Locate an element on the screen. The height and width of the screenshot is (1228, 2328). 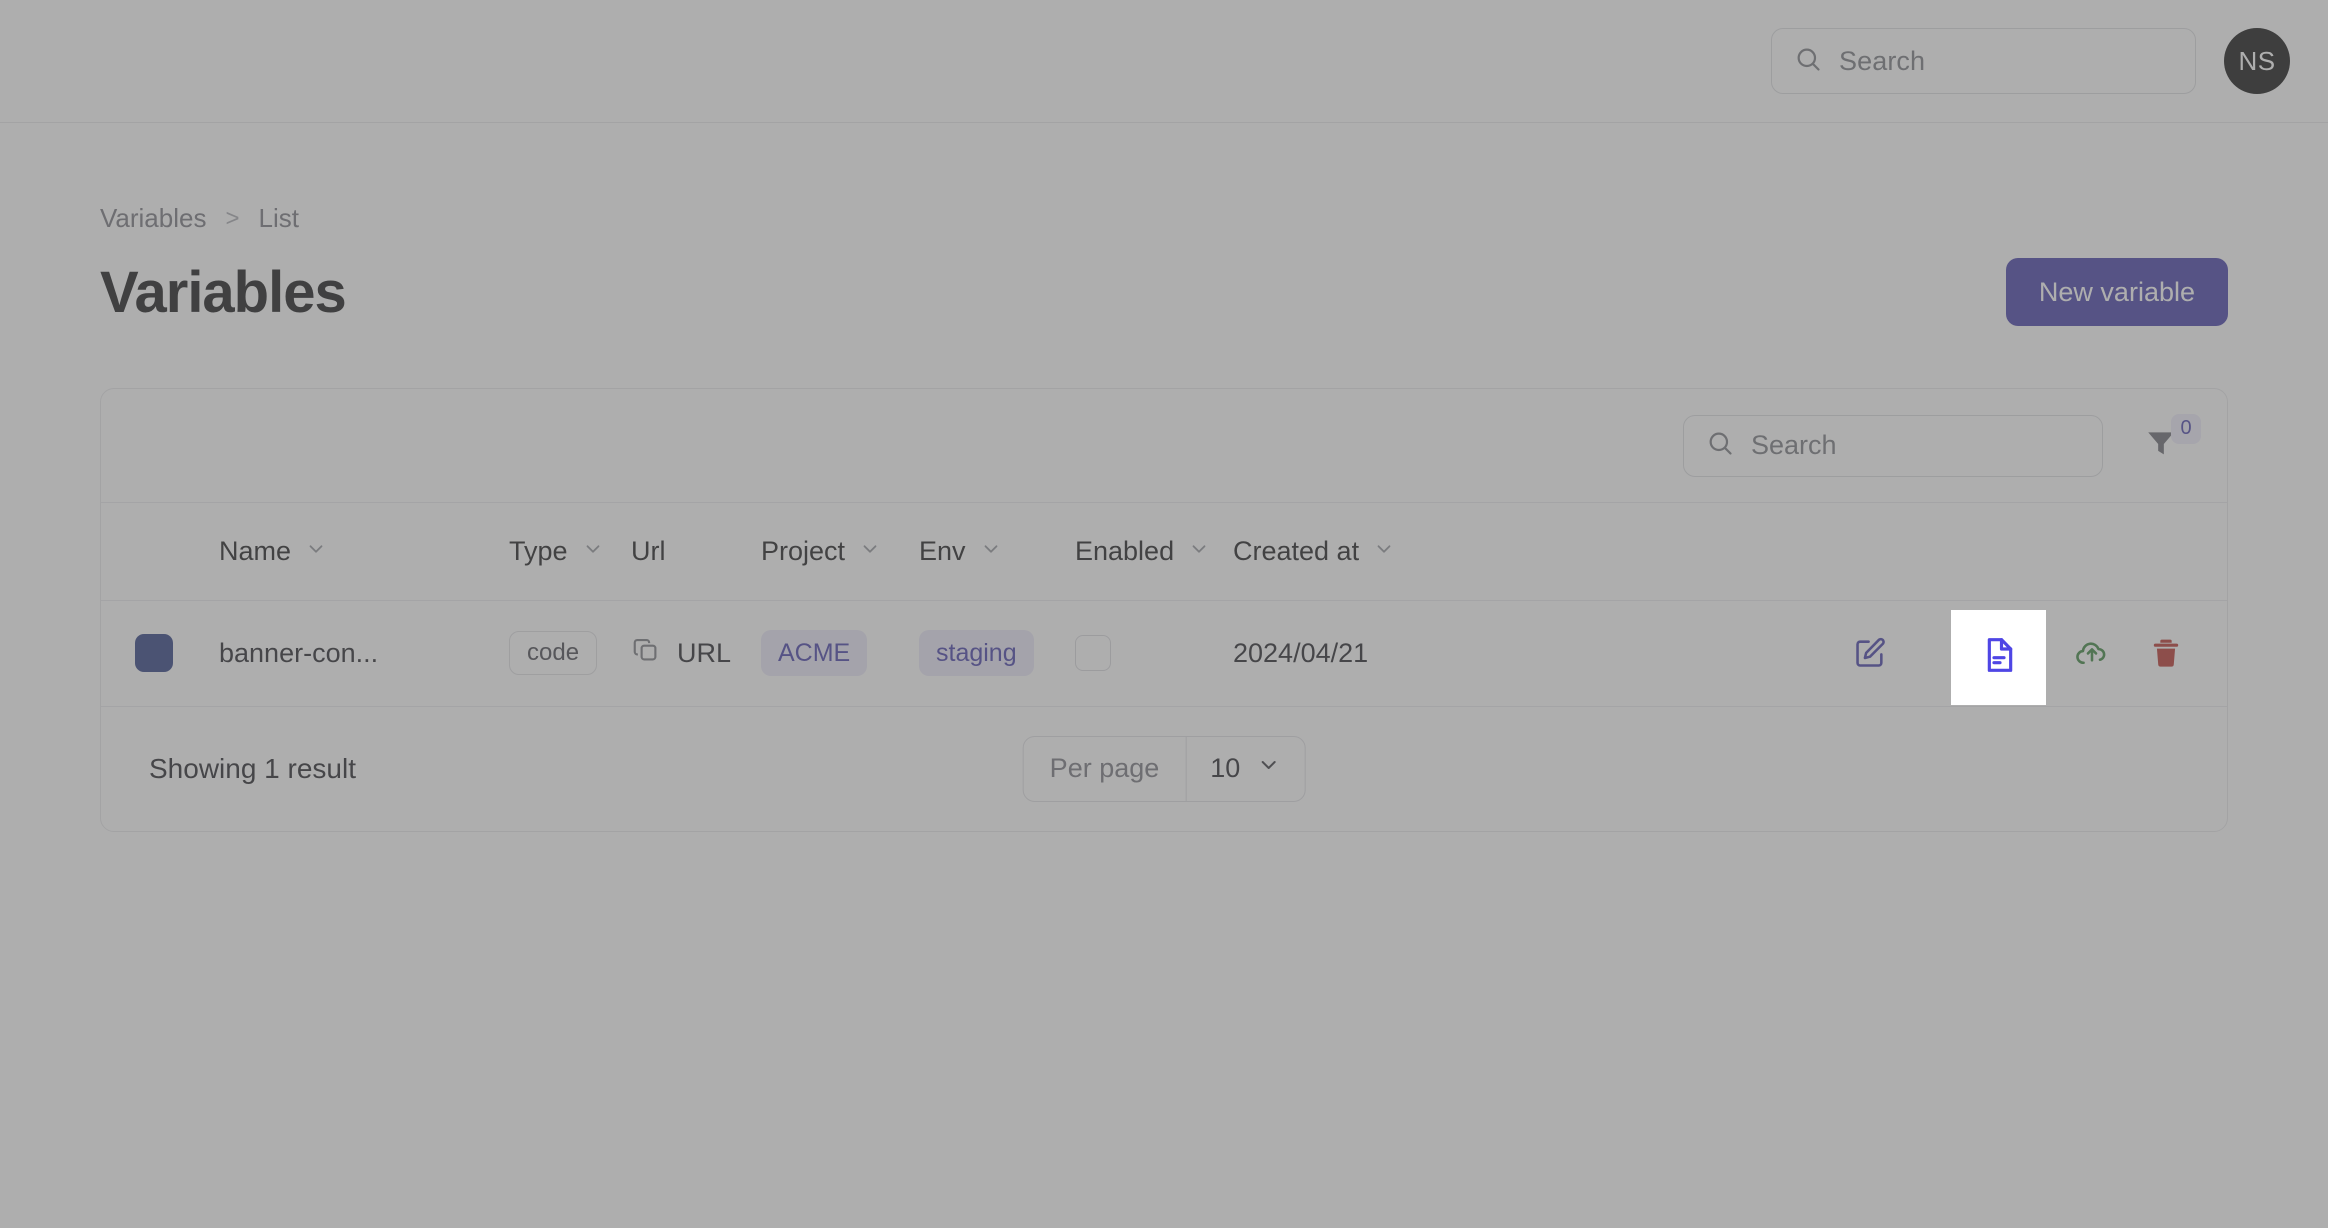
color-swatch is located at coordinates (154, 653).